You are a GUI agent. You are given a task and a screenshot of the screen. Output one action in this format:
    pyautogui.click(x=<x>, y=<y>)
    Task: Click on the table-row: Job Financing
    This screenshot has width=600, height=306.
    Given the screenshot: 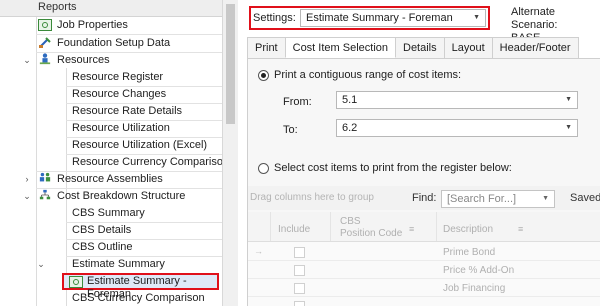 What is the action you would take?
    pyautogui.click(x=424, y=288)
    